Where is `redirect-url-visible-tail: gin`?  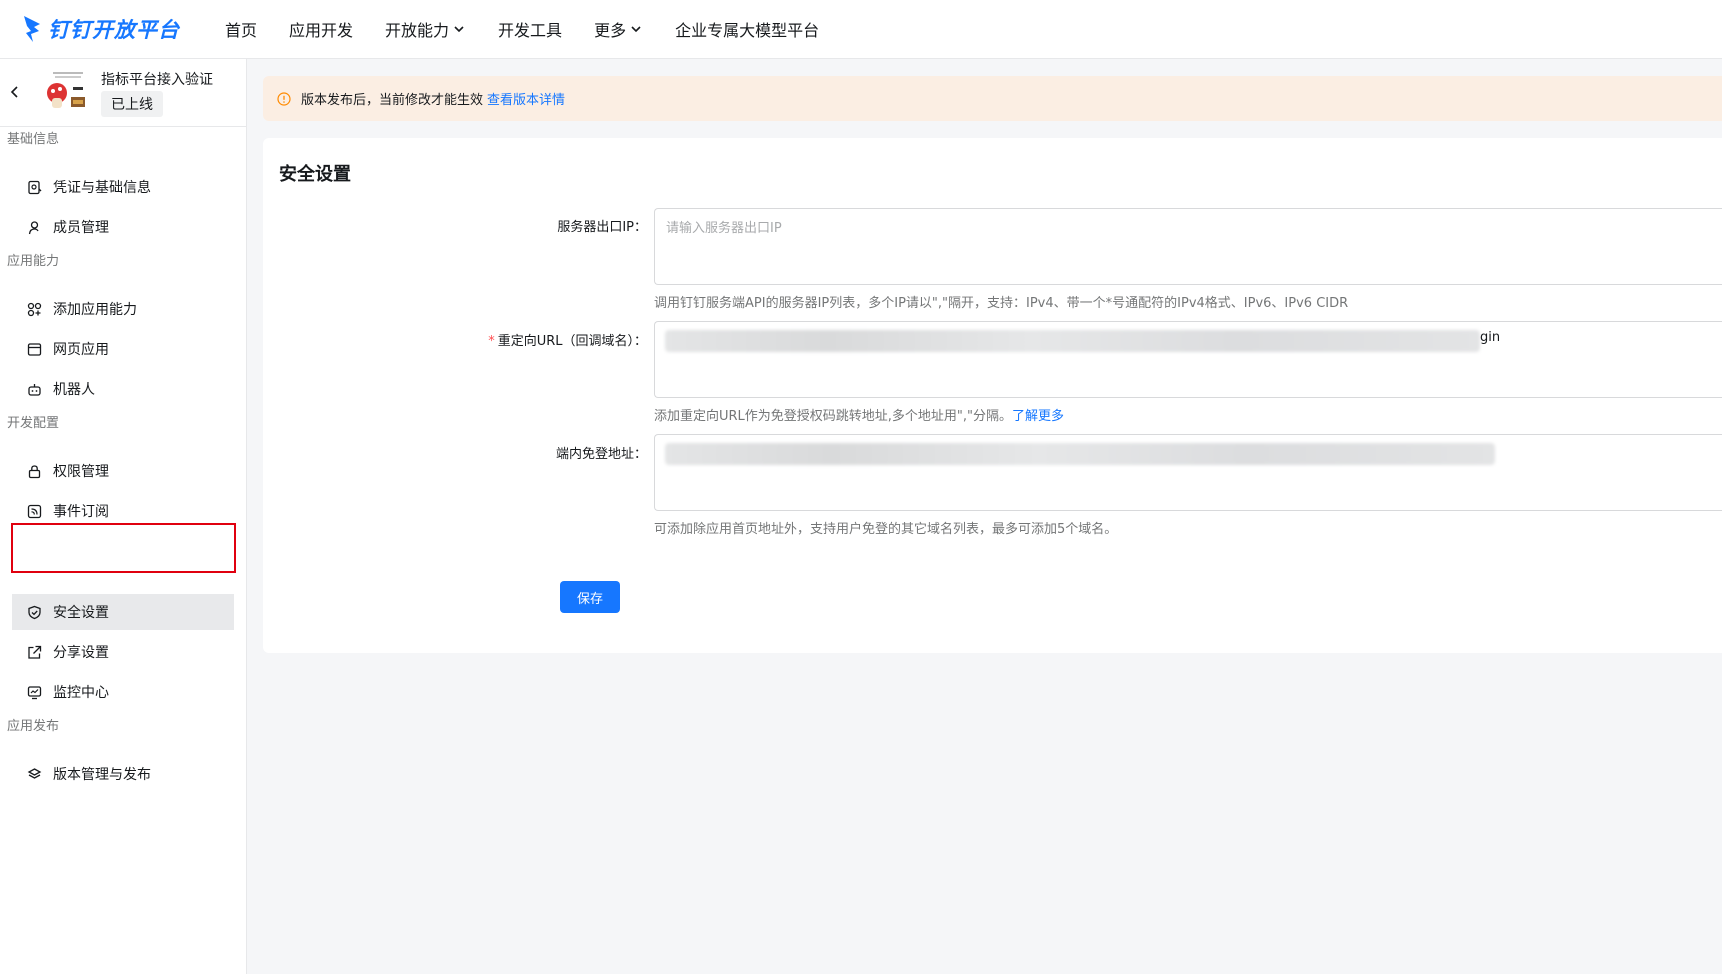
redirect-url-visible-tail: gin is located at coordinates (1490, 337).